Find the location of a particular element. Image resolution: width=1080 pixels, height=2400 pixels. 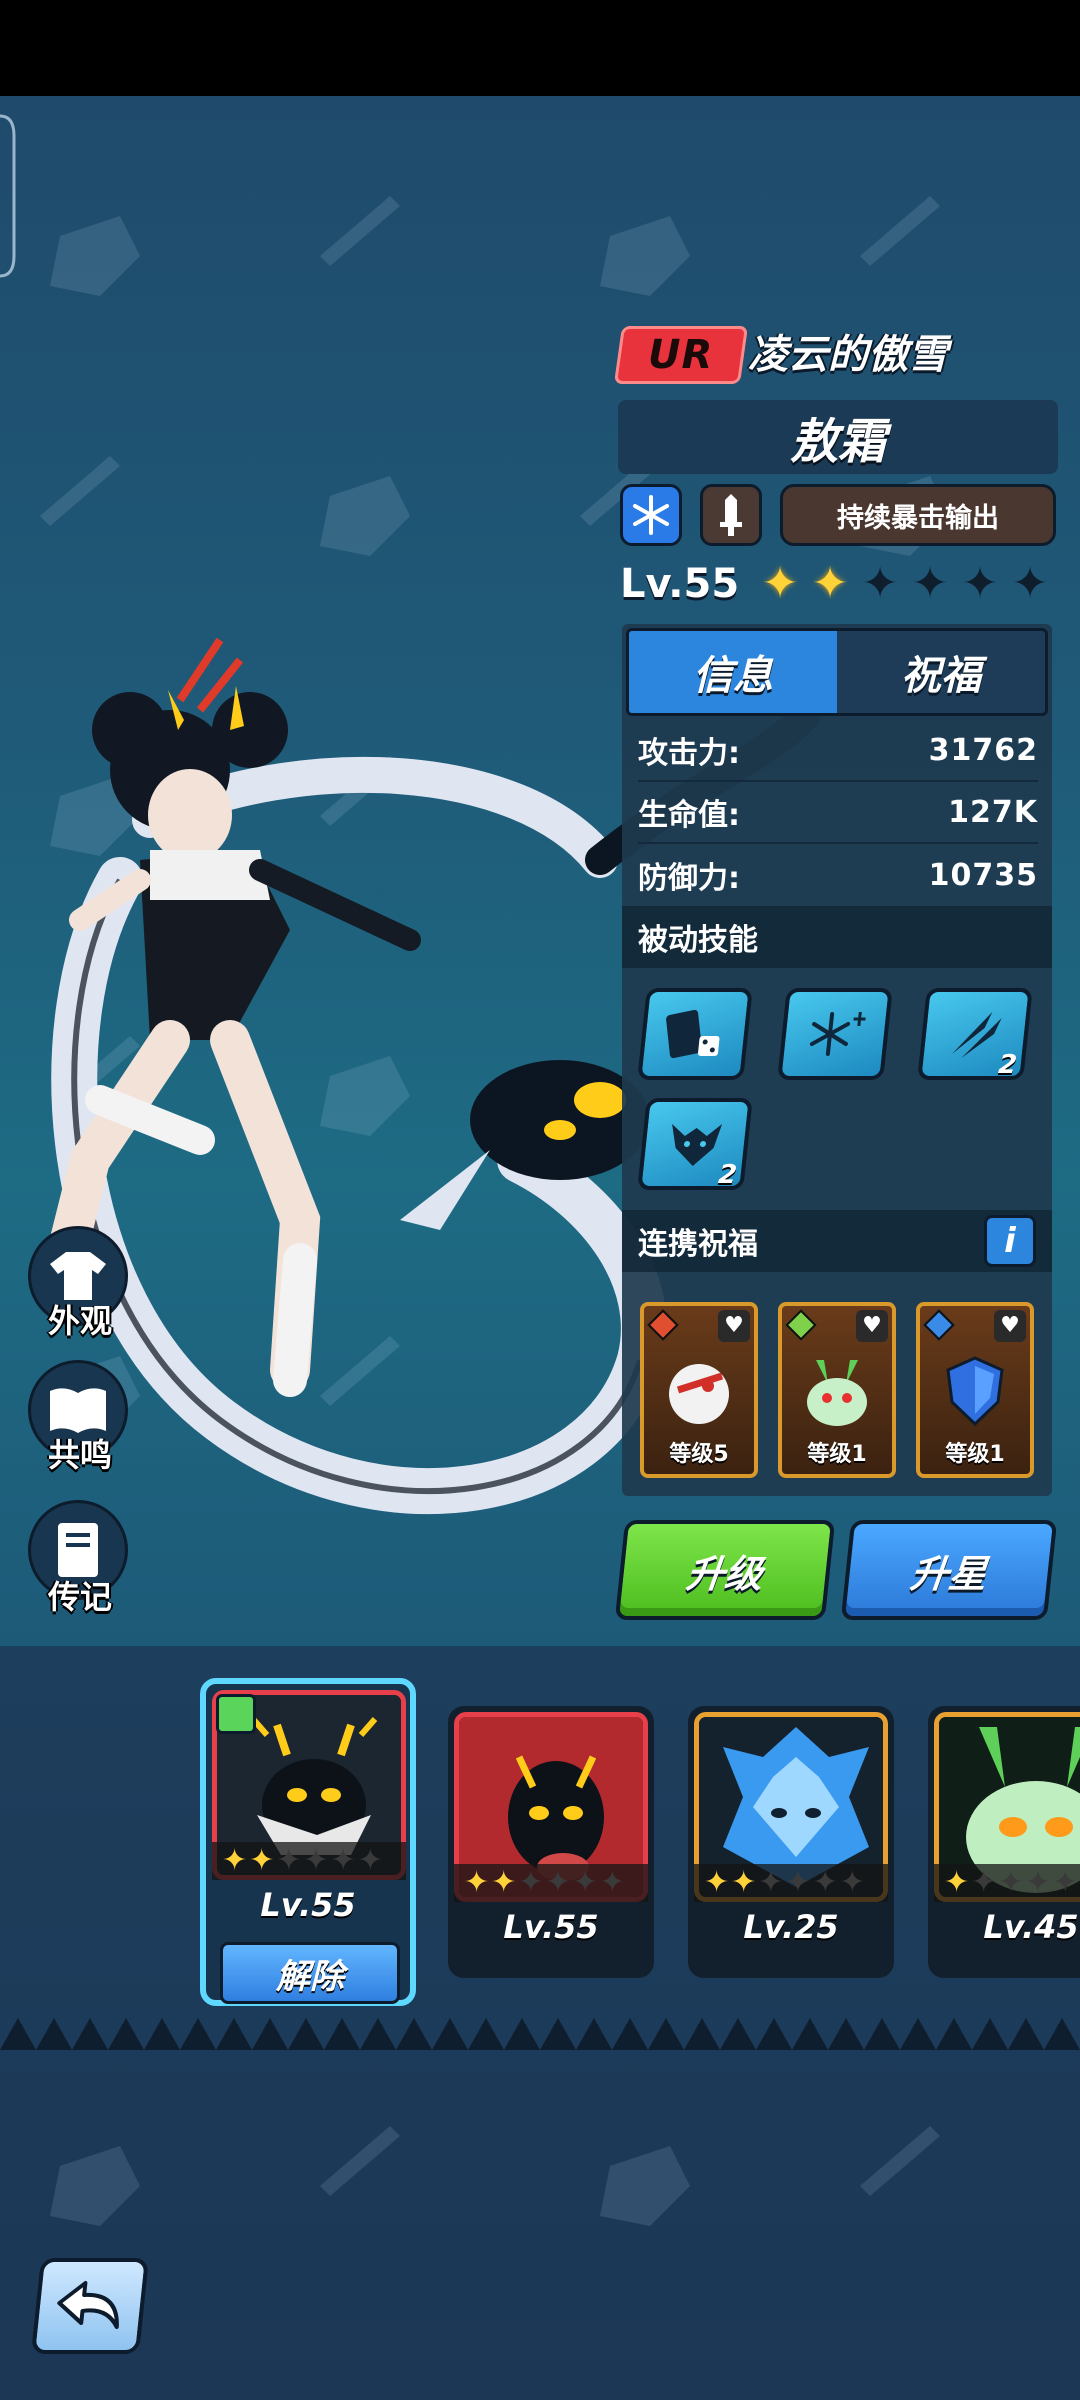

stat-value: 127K is located at coordinates (993, 812).